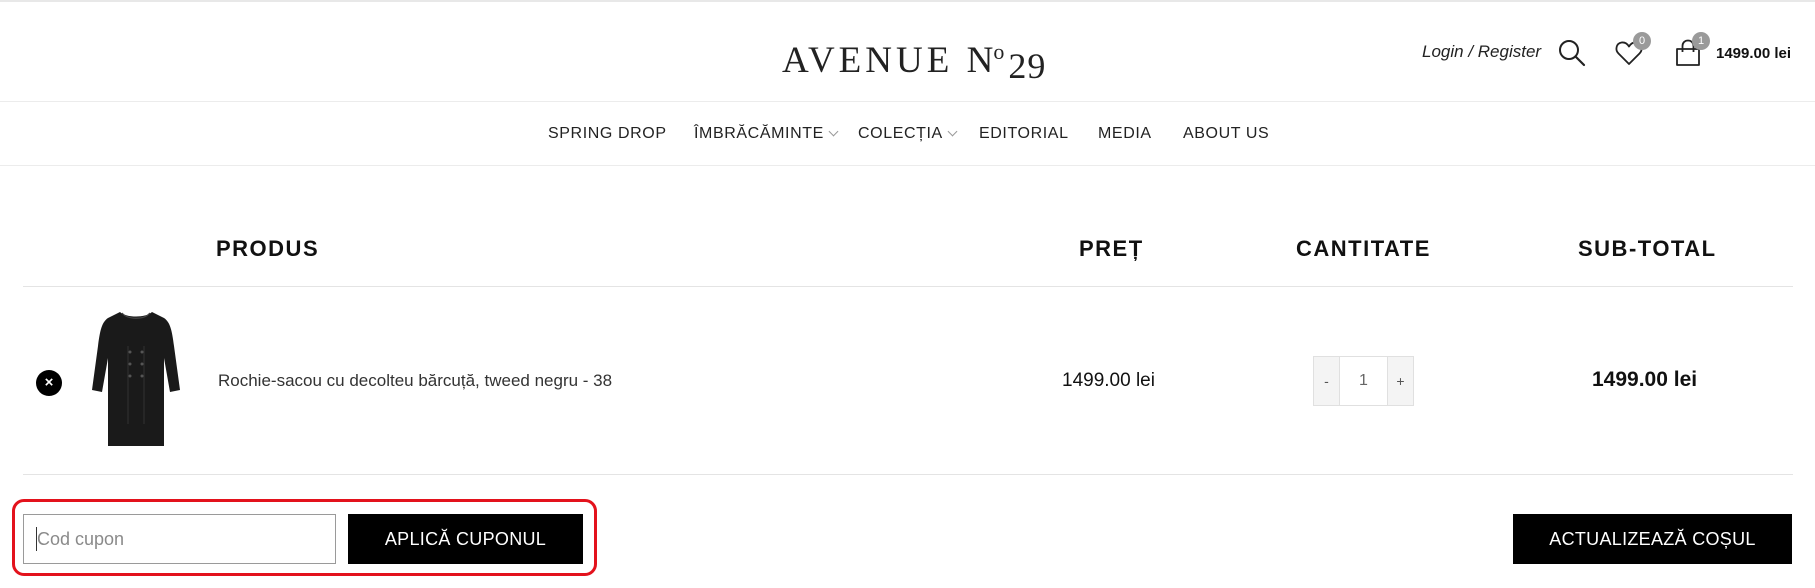 Image resolution: width=1815 pixels, height=588 pixels. I want to click on column-header-price: PREȚ, so click(1111, 248).